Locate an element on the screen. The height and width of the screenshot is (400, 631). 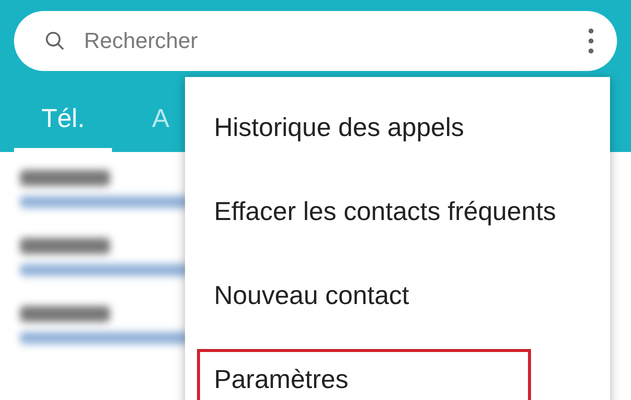
search-bar: Rechercher is located at coordinates (315, 41).